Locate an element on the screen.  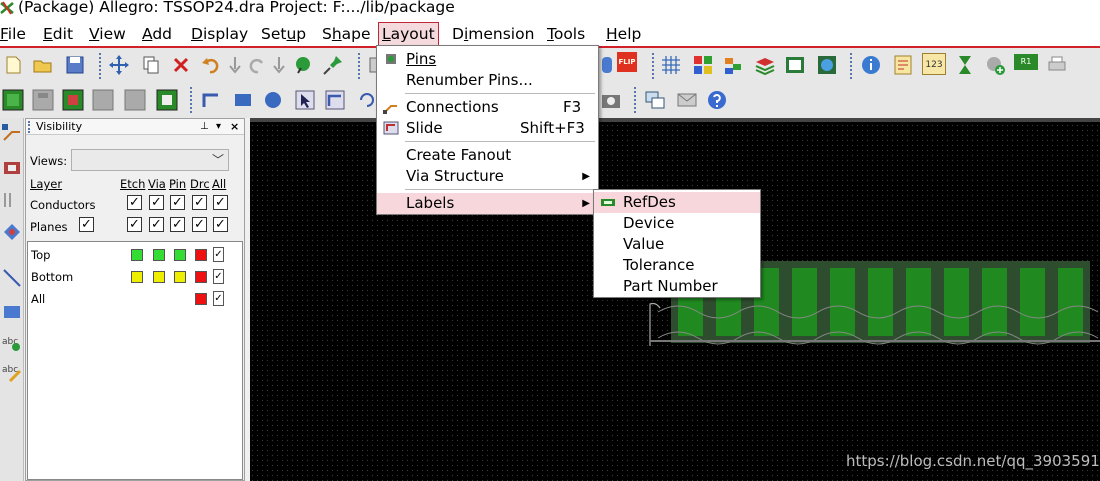
menu-dimension: Dimension is located at coordinates (493, 34).